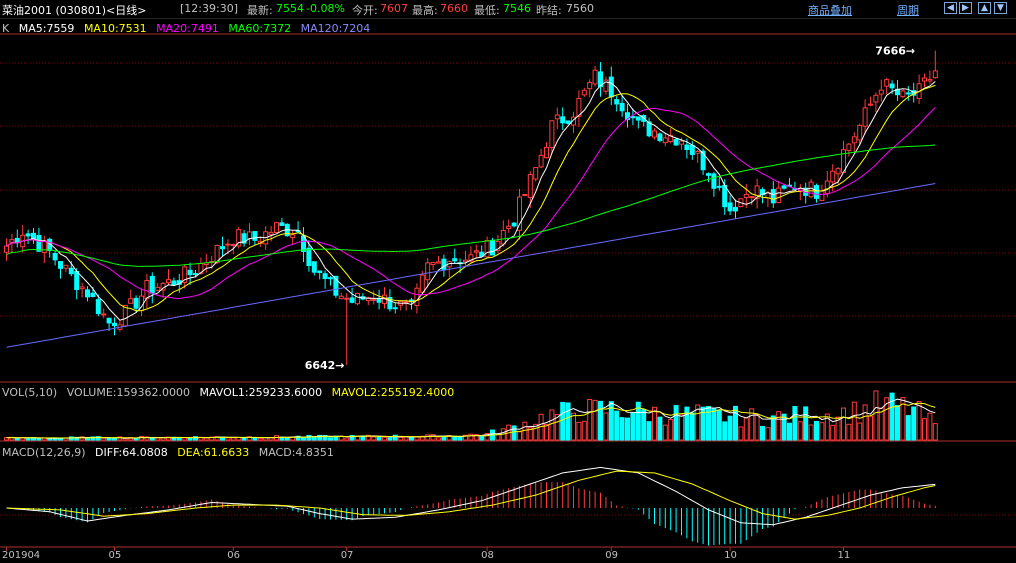  Describe the element at coordinates (115, 555) in the screenshot. I see `x-tick-label: 05` at that location.